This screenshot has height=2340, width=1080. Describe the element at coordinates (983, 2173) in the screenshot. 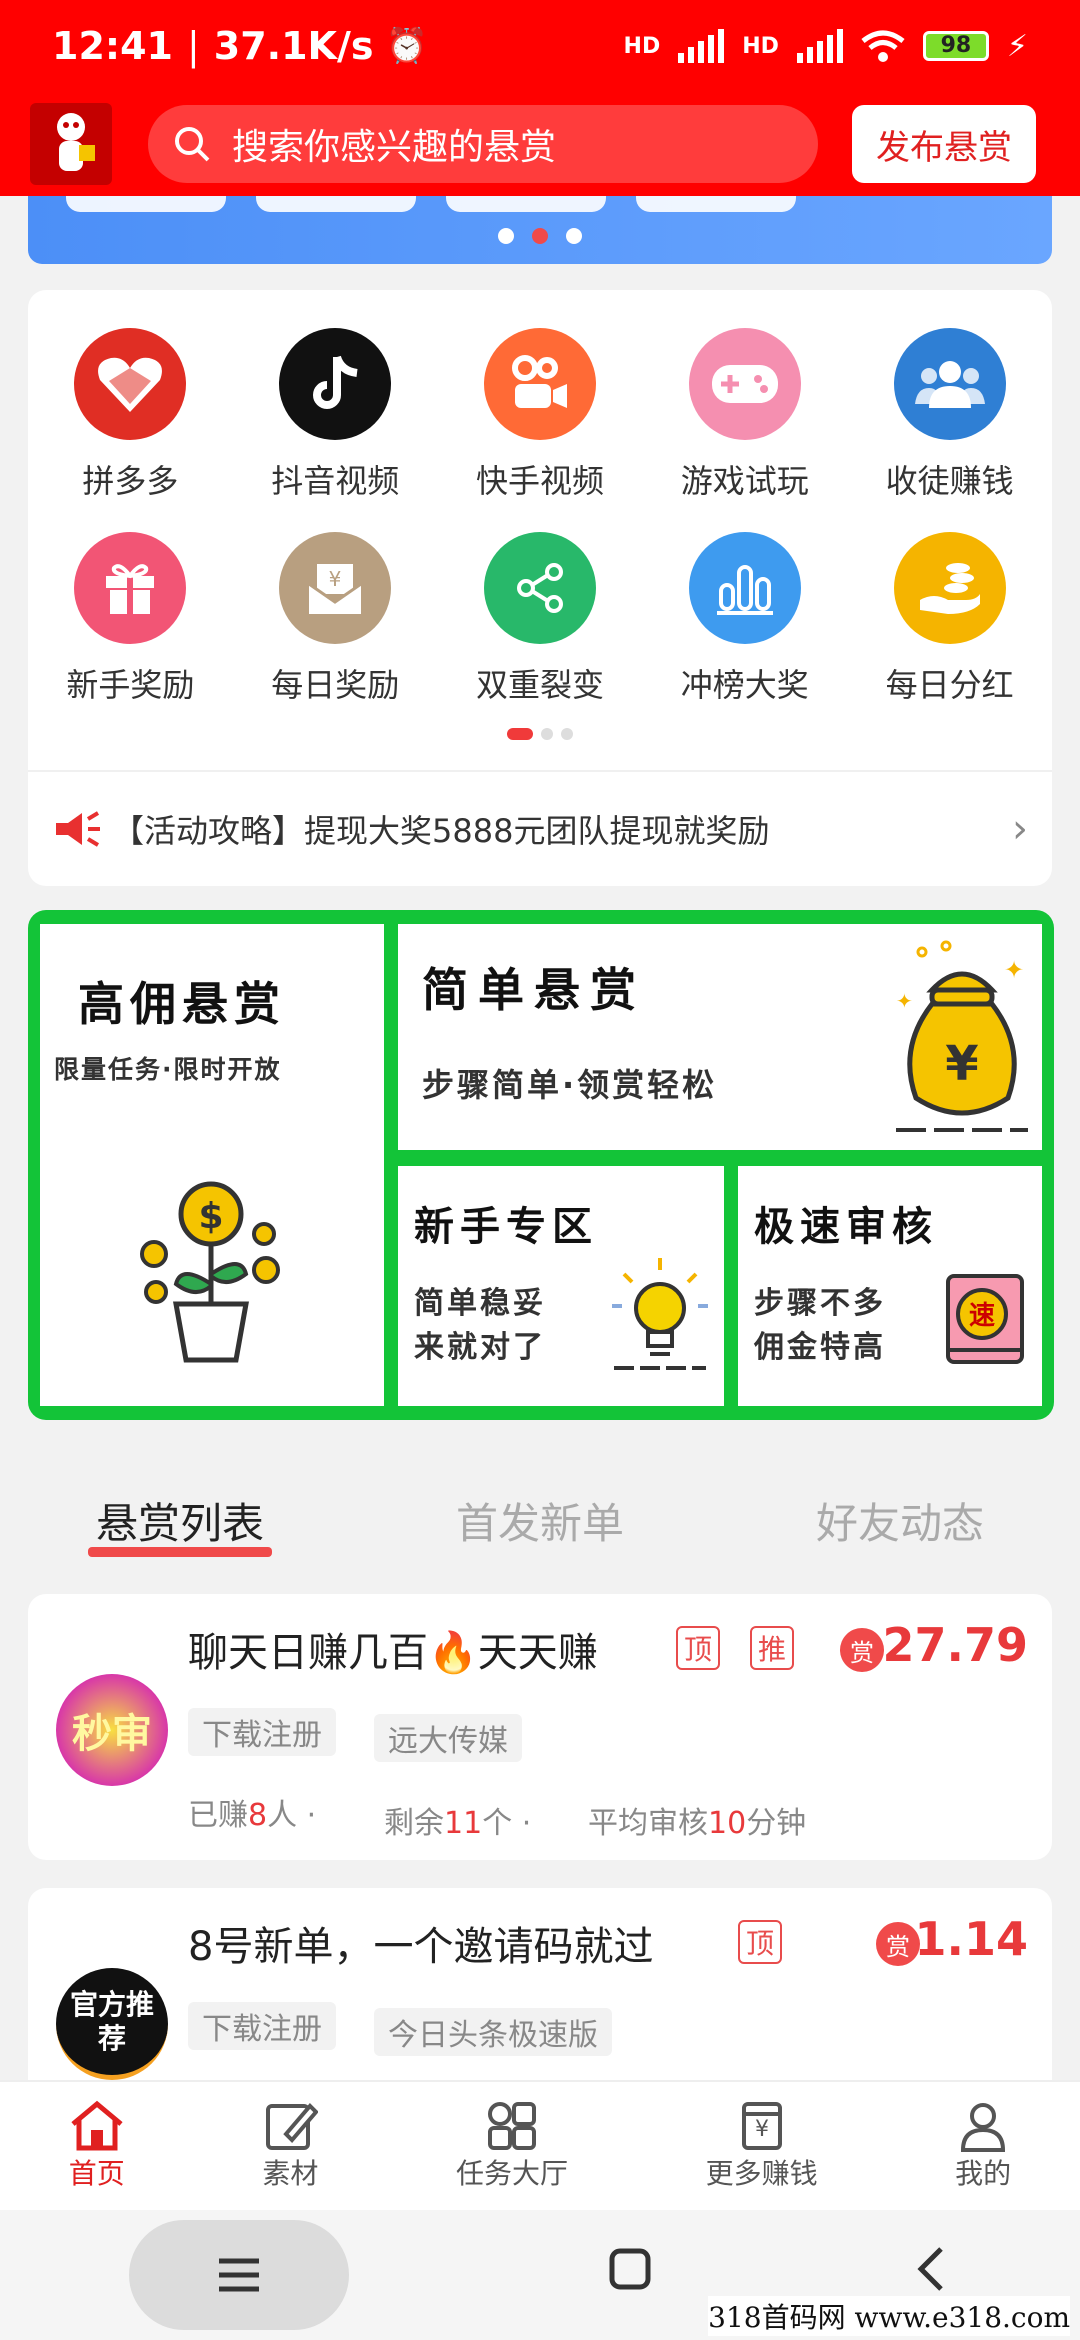

I see `nav-label: 我的` at that location.